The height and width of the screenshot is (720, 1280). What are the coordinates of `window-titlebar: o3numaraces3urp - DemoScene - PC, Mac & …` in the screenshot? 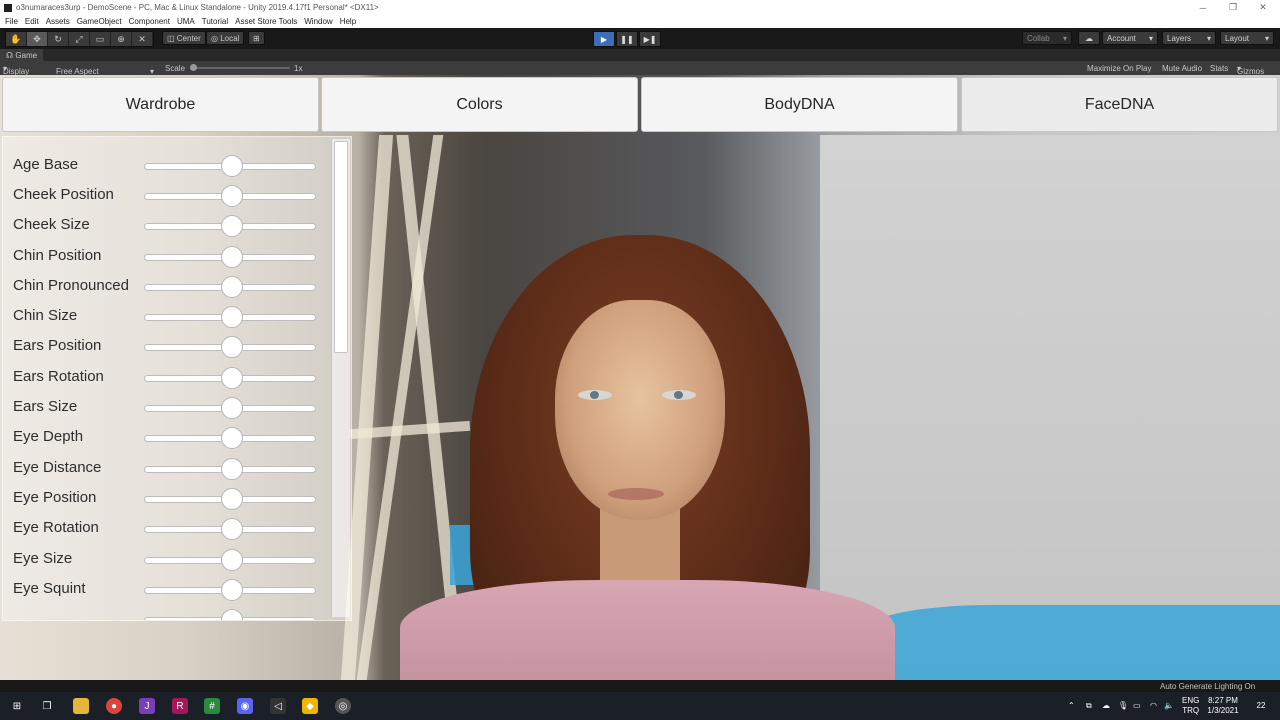 It's located at (640, 7).